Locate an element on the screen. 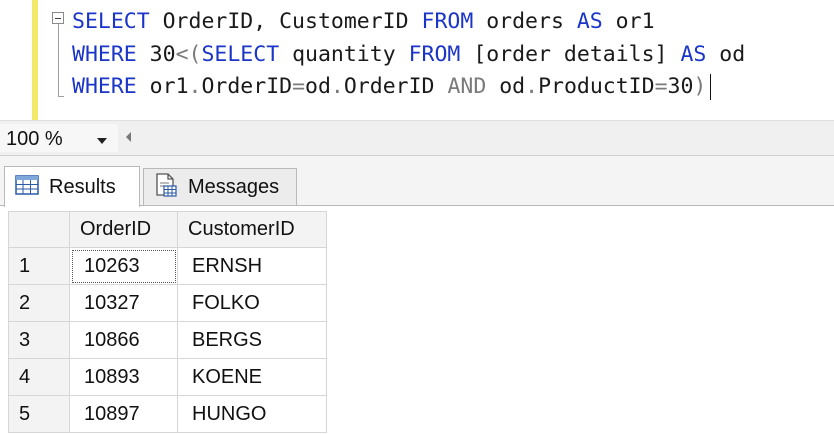  zoom-bar: 100 % is located at coordinates (417, 138).